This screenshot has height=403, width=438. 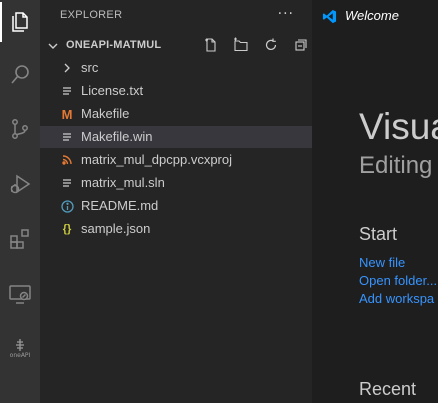 What do you see at coordinates (271, 45) in the screenshot?
I see `refresh-icon` at bounding box center [271, 45].